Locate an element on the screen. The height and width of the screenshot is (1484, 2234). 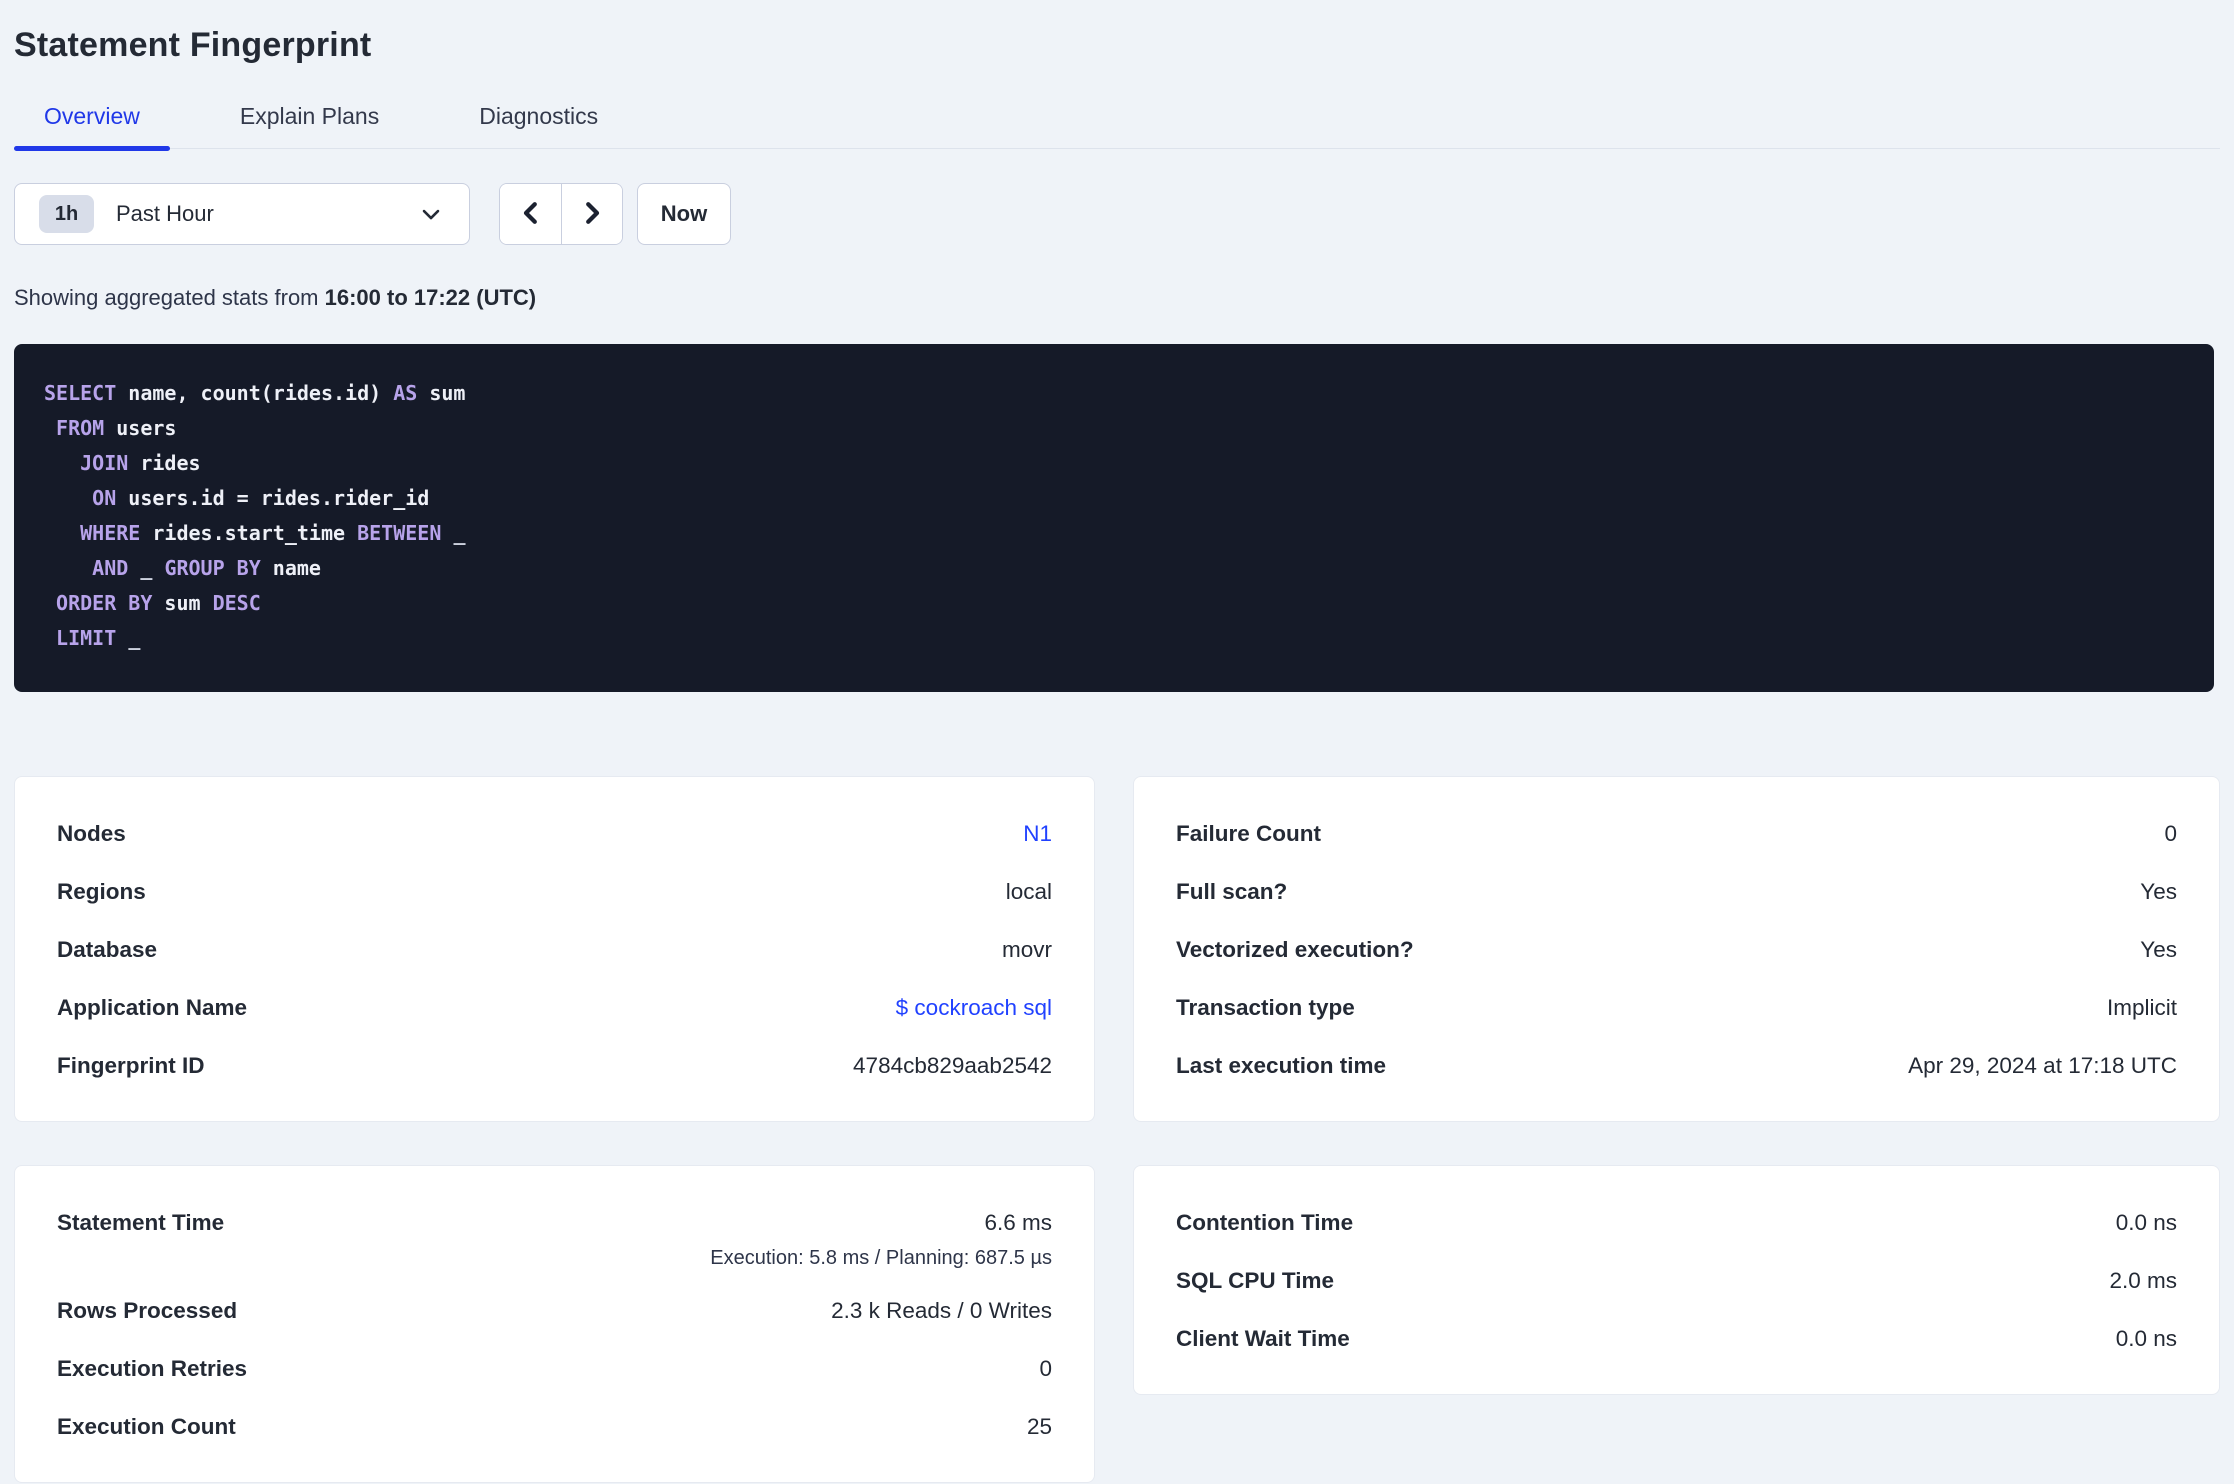
sql-identifier: rides.start_time is located at coordinates (249, 533).